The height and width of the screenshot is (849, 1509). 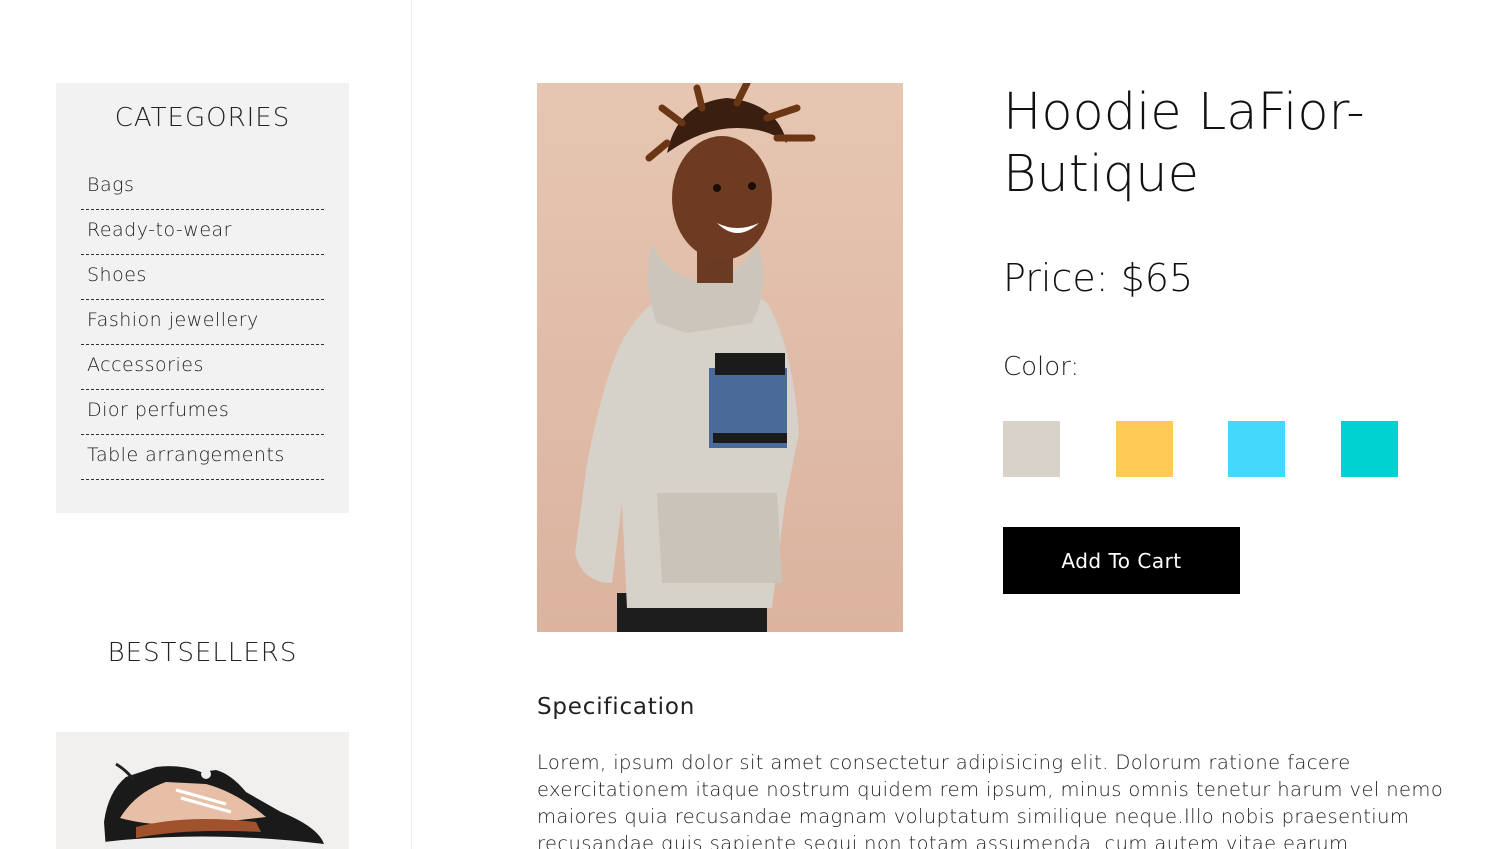 What do you see at coordinates (202, 187) in the screenshot?
I see `category-item-bags: Bags` at bounding box center [202, 187].